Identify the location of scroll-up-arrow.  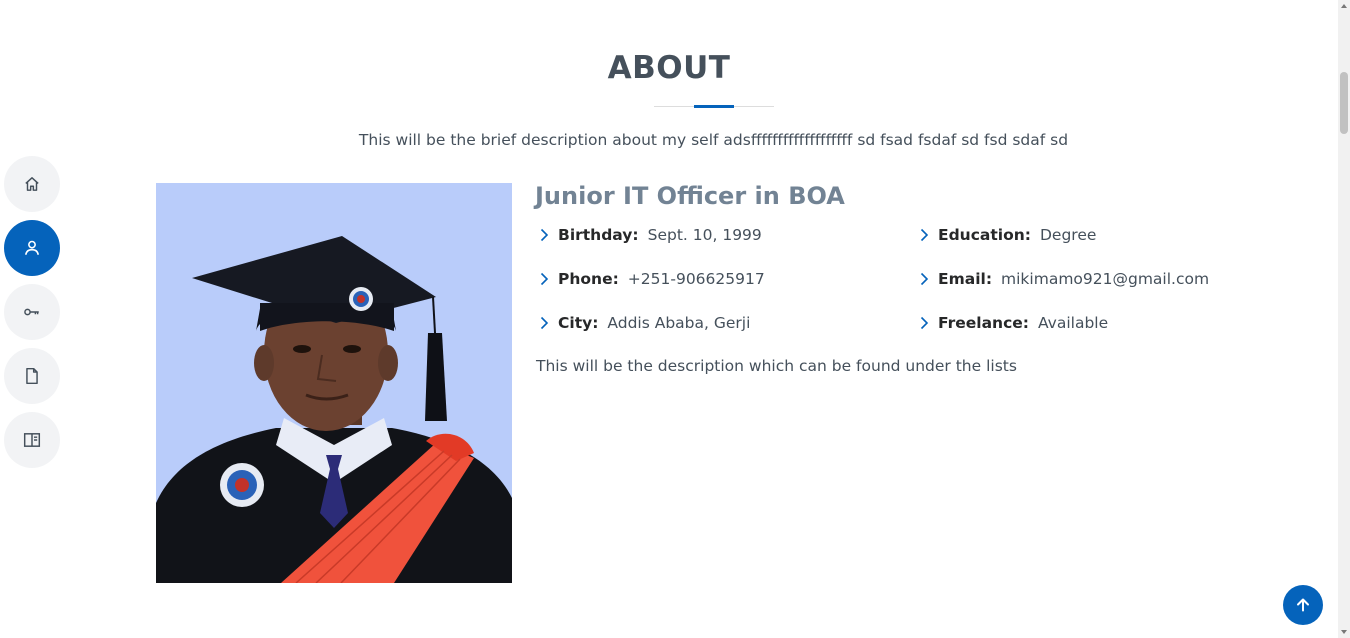
(1344, 6).